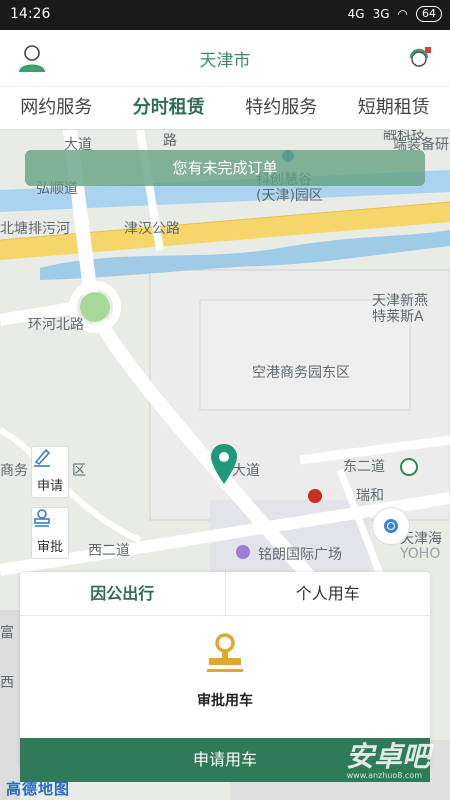  Describe the element at coordinates (301, 373) in the screenshot. I see `map-label: 空港商务园东区` at that location.